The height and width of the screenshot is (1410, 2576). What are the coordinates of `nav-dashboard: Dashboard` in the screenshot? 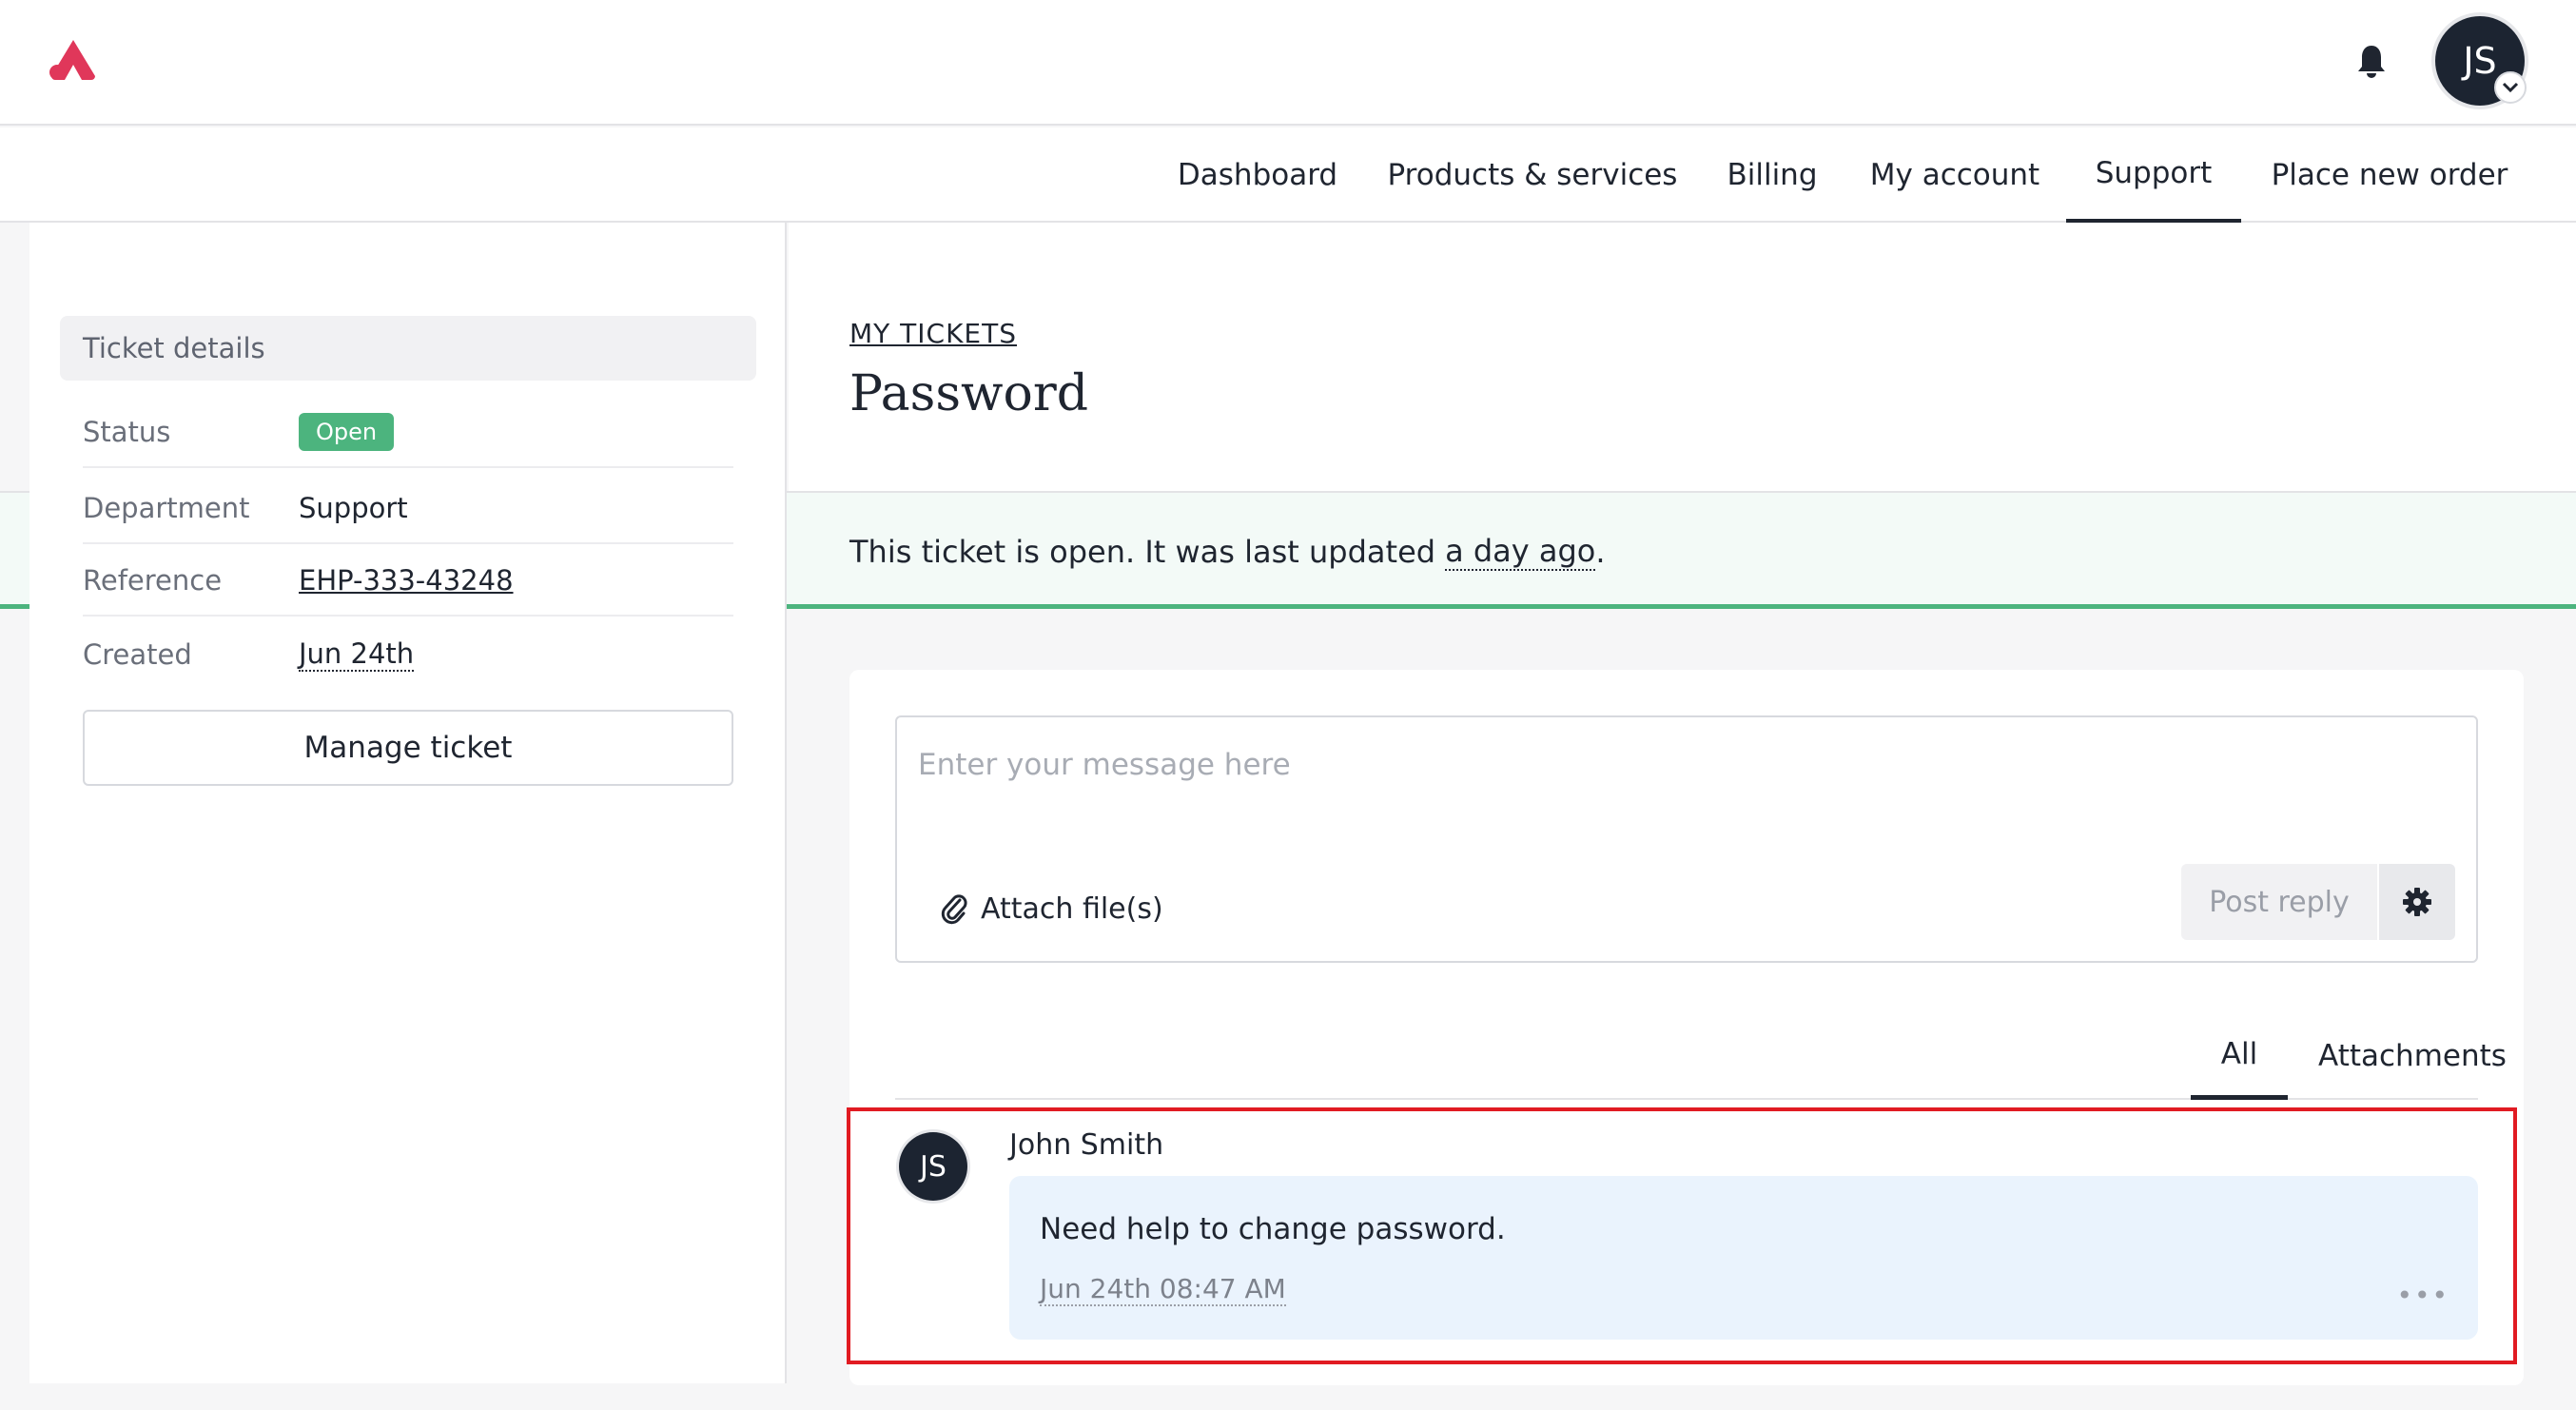 It's located at (1257, 175).